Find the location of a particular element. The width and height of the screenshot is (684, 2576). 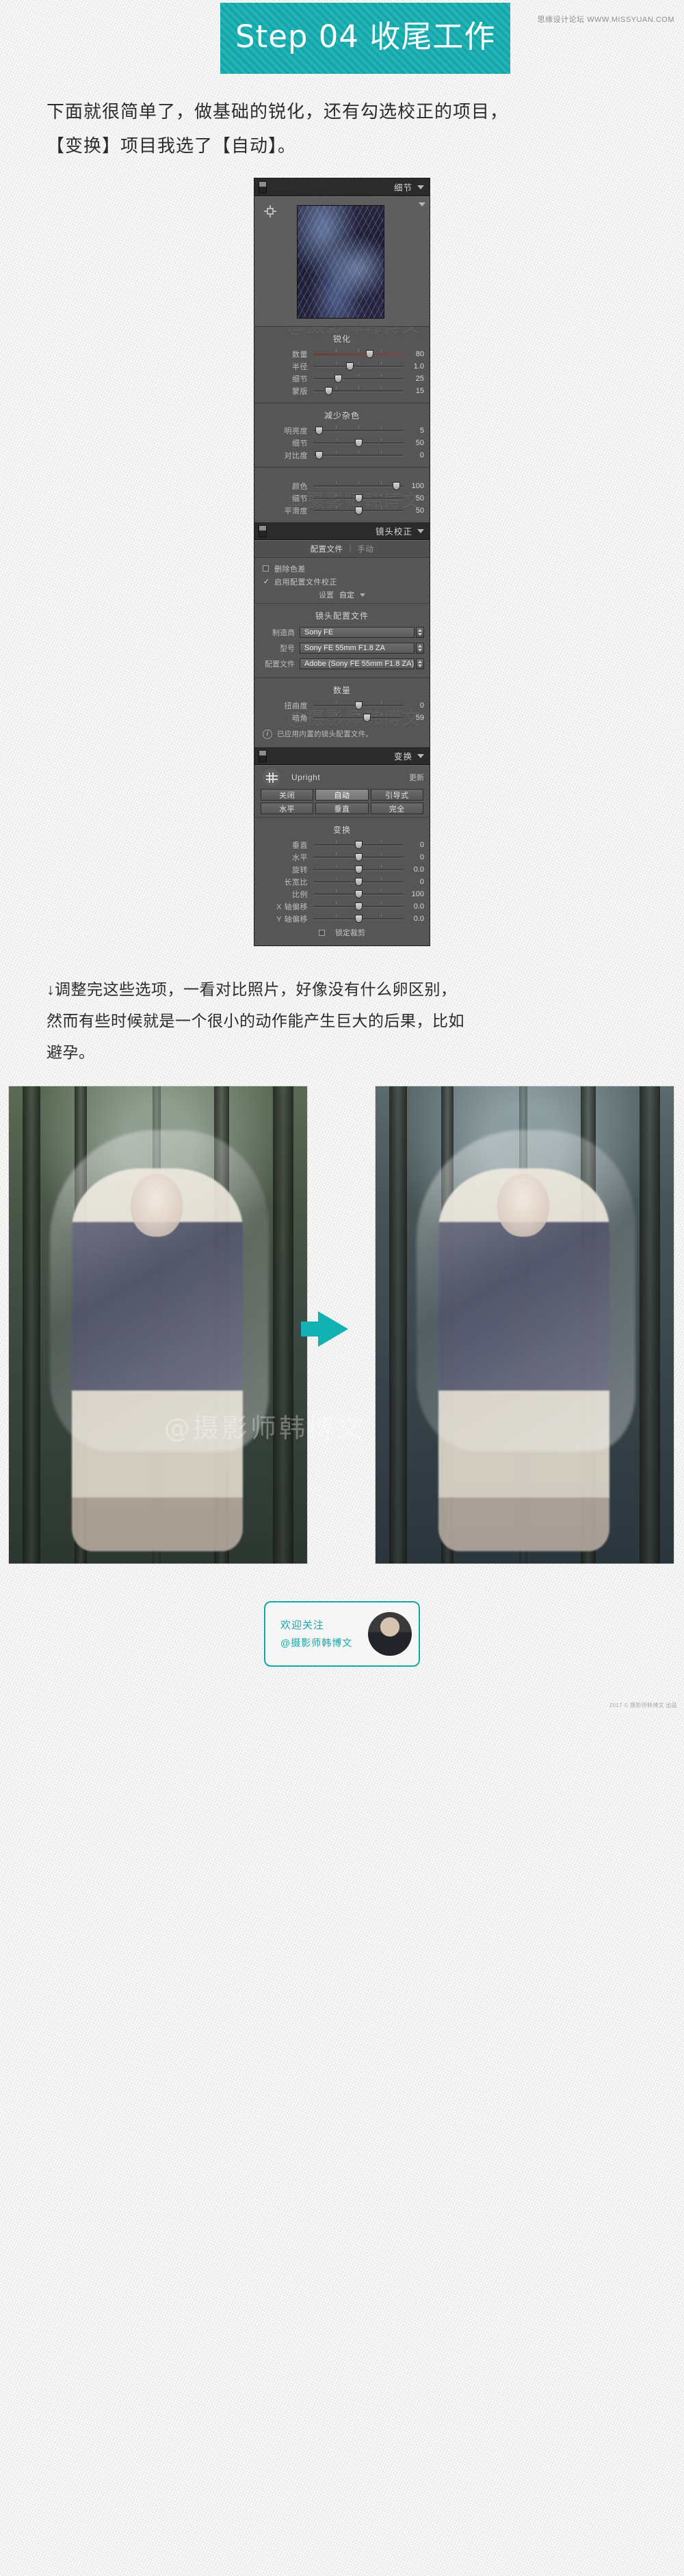

slider-row: 数量 80 is located at coordinates (342, 354).